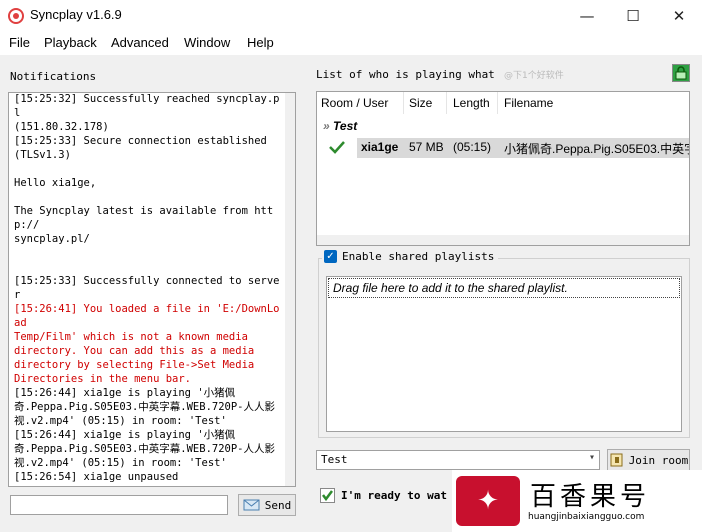 This screenshot has width=702, height=532. Describe the element at coordinates (528, 103) in the screenshot. I see `column-filename: Filename` at that location.